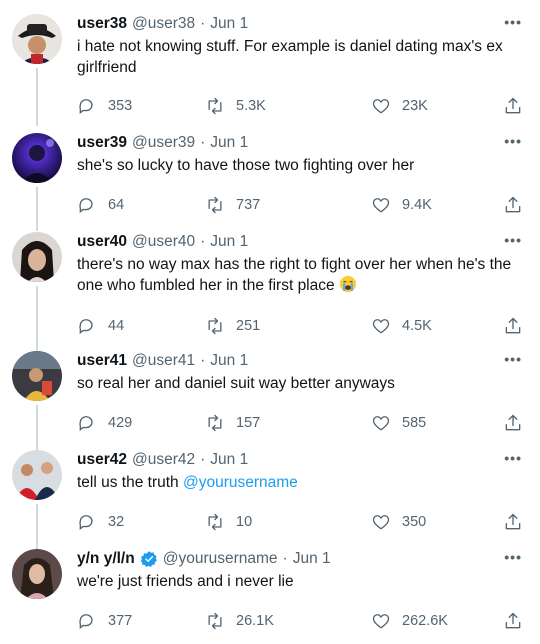 This screenshot has height=644, width=540. What do you see at coordinates (106, 559) in the screenshot?
I see `display-name: y/n y/l/n` at bounding box center [106, 559].